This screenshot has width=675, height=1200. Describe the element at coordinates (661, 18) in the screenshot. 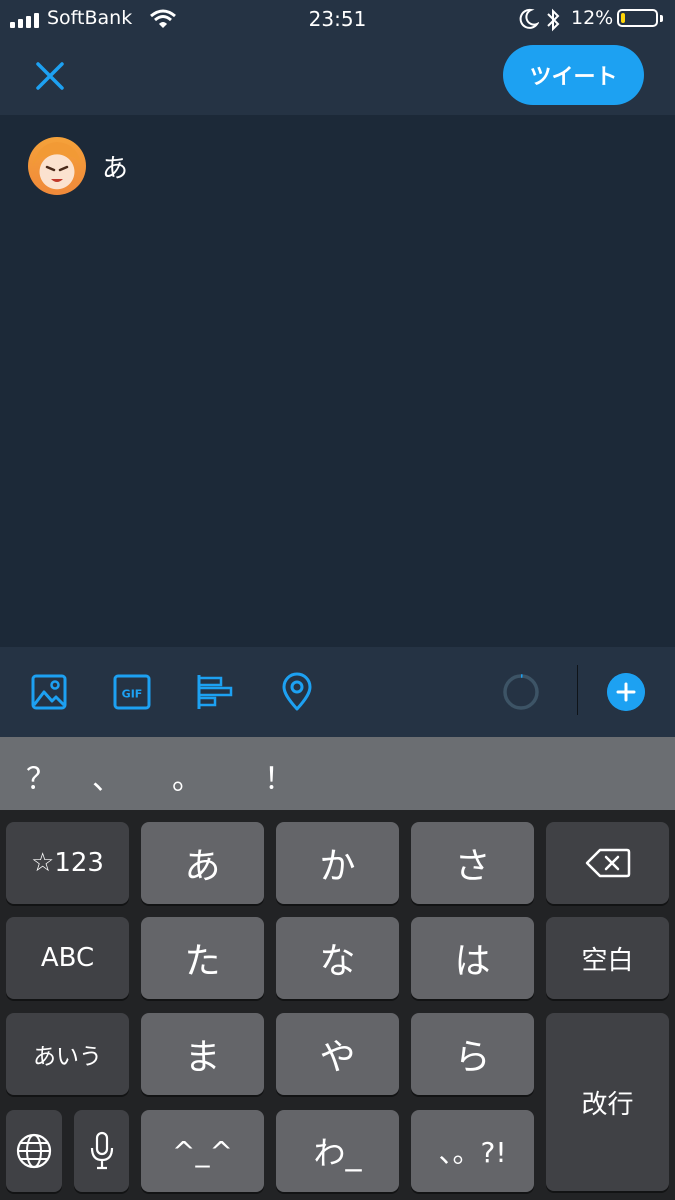

I see `battery-nub` at that location.